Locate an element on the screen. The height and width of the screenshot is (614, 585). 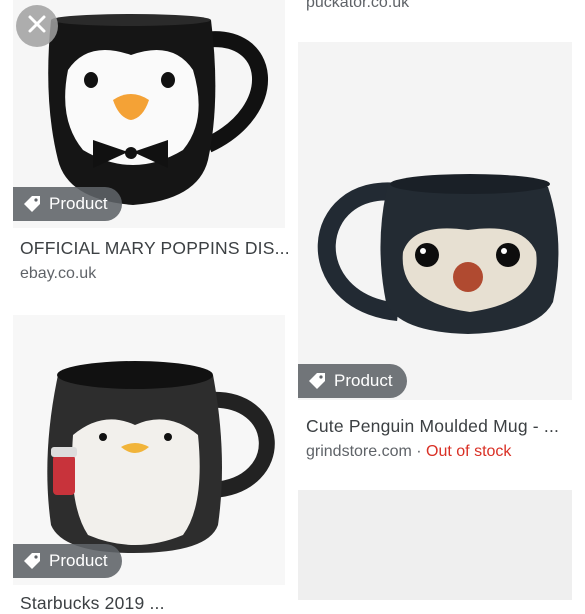
close-button is located at coordinates (37, 26).